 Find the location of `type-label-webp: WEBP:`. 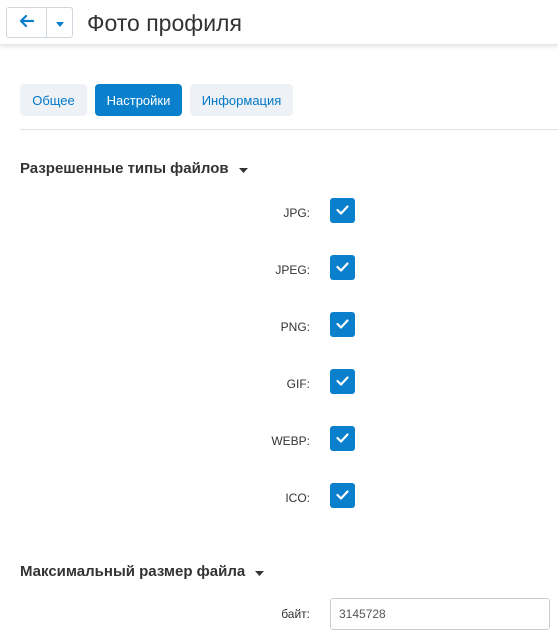

type-label-webp: WEBP: is located at coordinates (290, 441).